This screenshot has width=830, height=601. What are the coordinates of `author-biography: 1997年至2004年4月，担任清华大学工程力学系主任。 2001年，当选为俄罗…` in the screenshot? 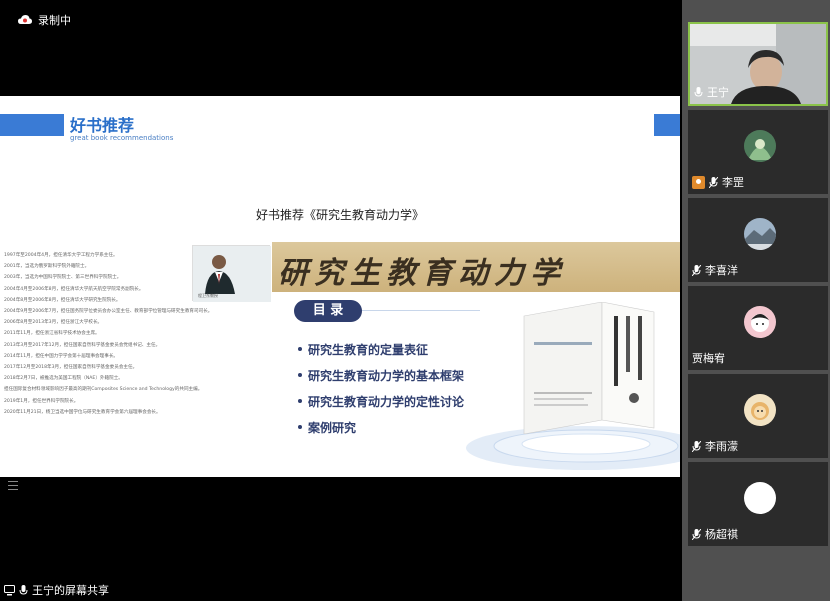 It's located at (108, 334).